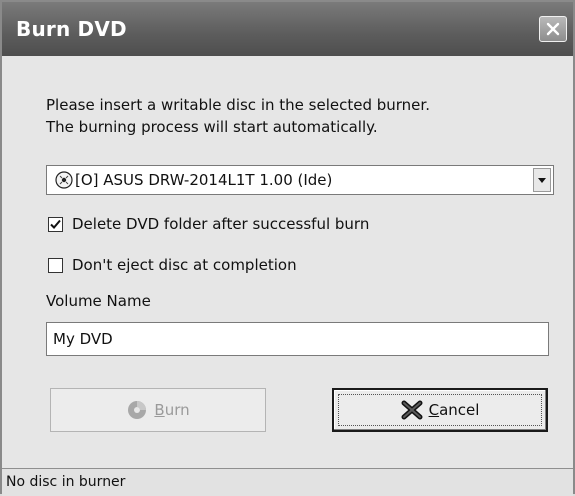  What do you see at coordinates (297, 339) in the screenshot?
I see `volume-name-field` at bounding box center [297, 339].